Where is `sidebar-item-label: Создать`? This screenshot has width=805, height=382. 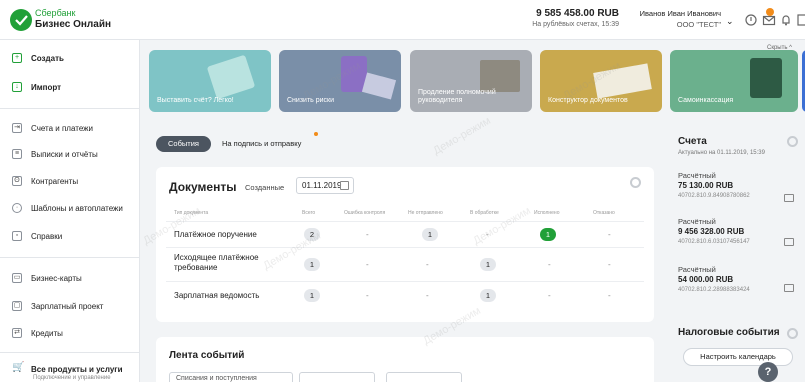 sidebar-item-label: Создать is located at coordinates (47, 58).